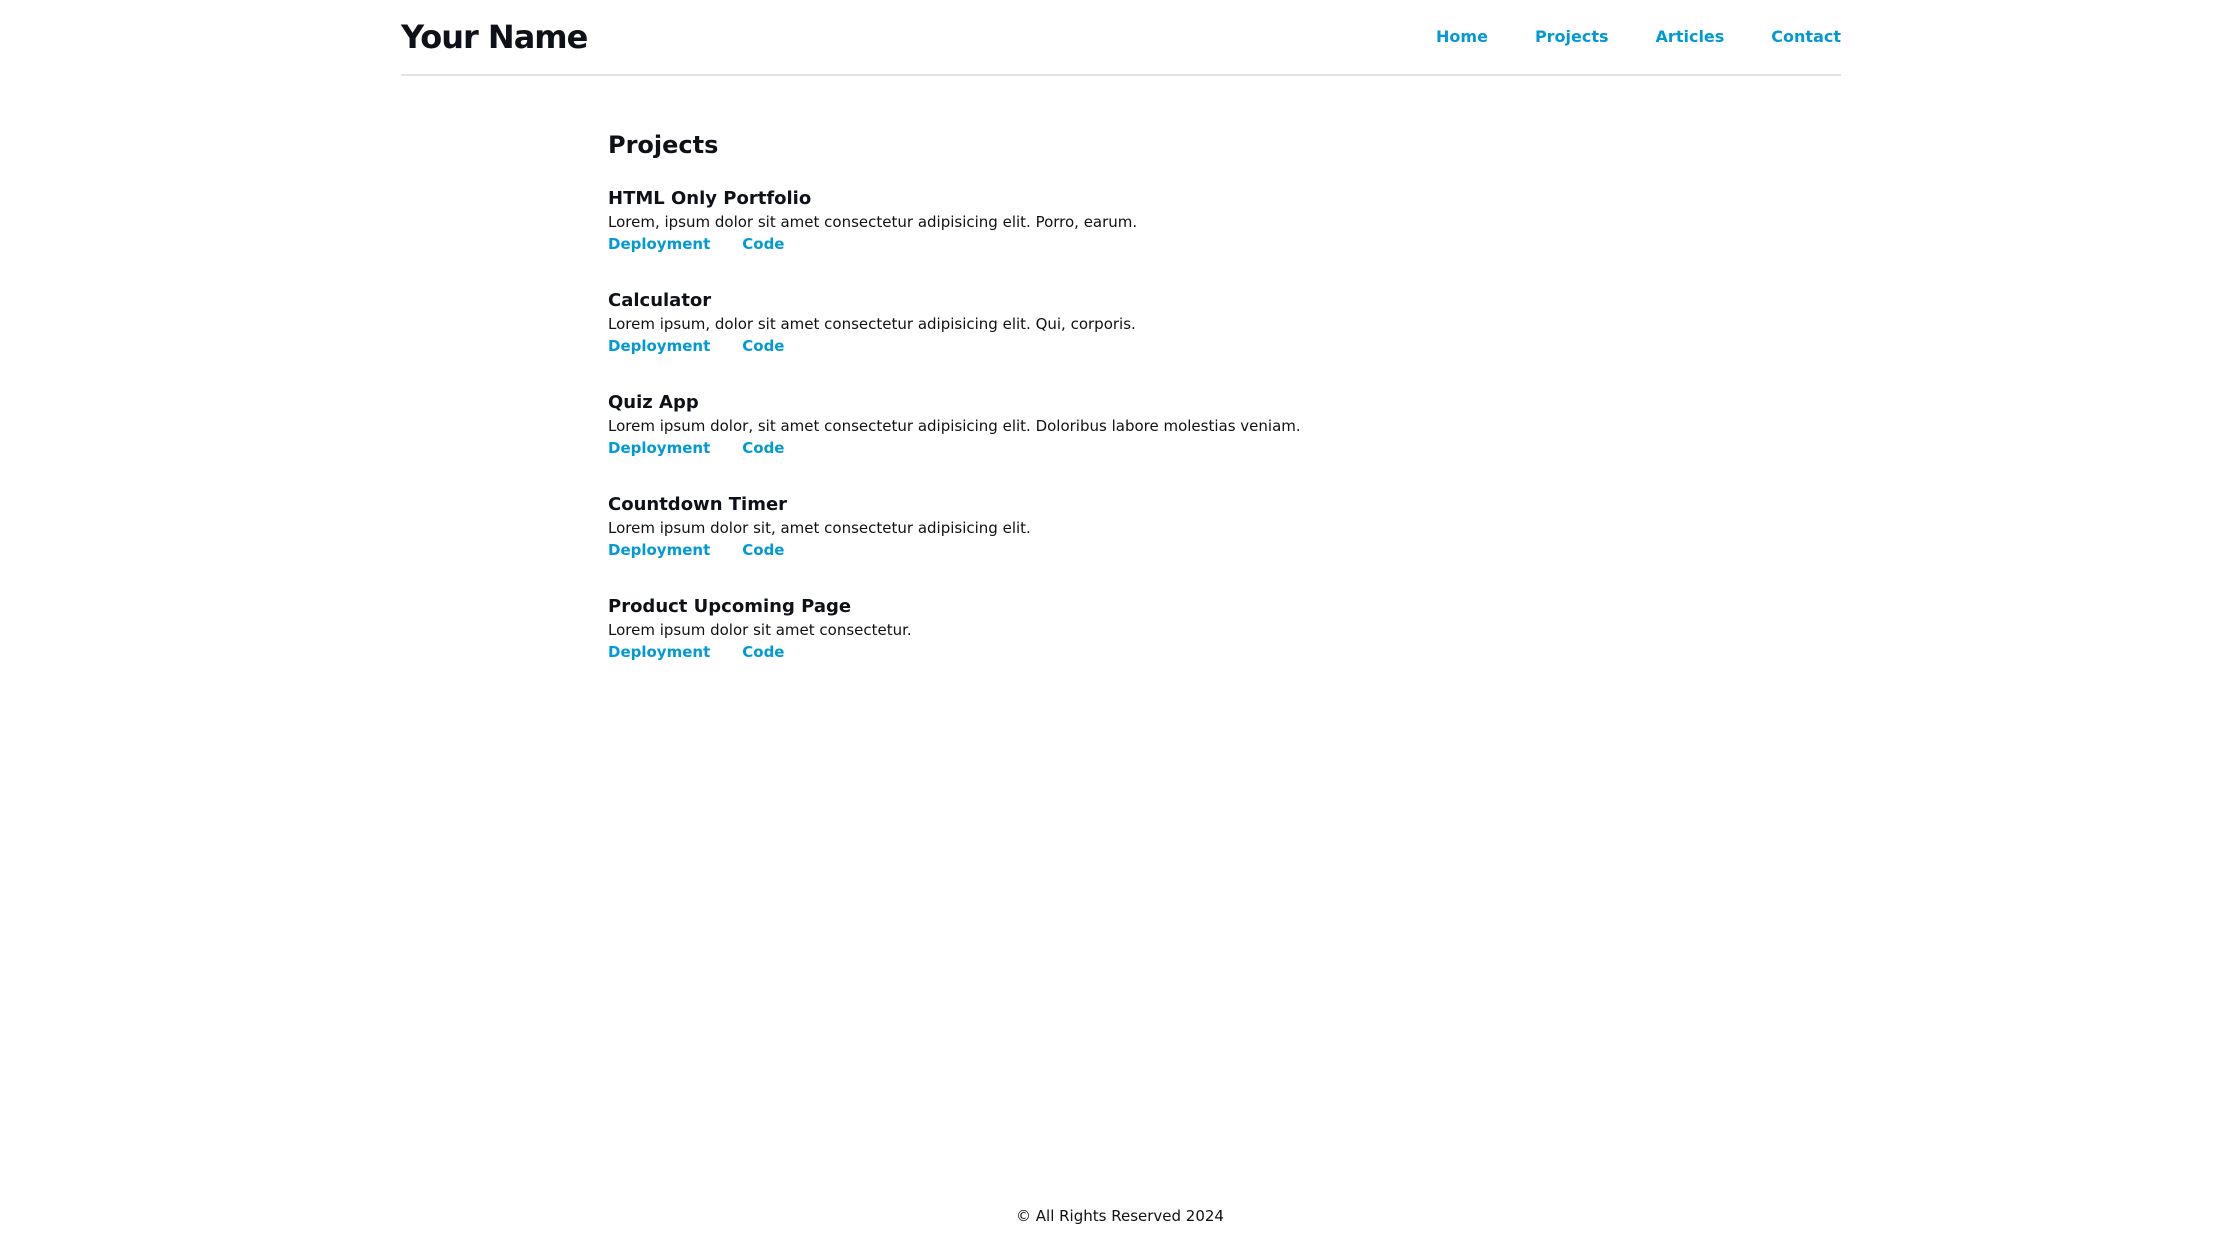 Image resolution: width=2240 pixels, height=1260 pixels. Describe the element at coordinates (1806, 37) in the screenshot. I see `nav-link-contact: Contact` at that location.